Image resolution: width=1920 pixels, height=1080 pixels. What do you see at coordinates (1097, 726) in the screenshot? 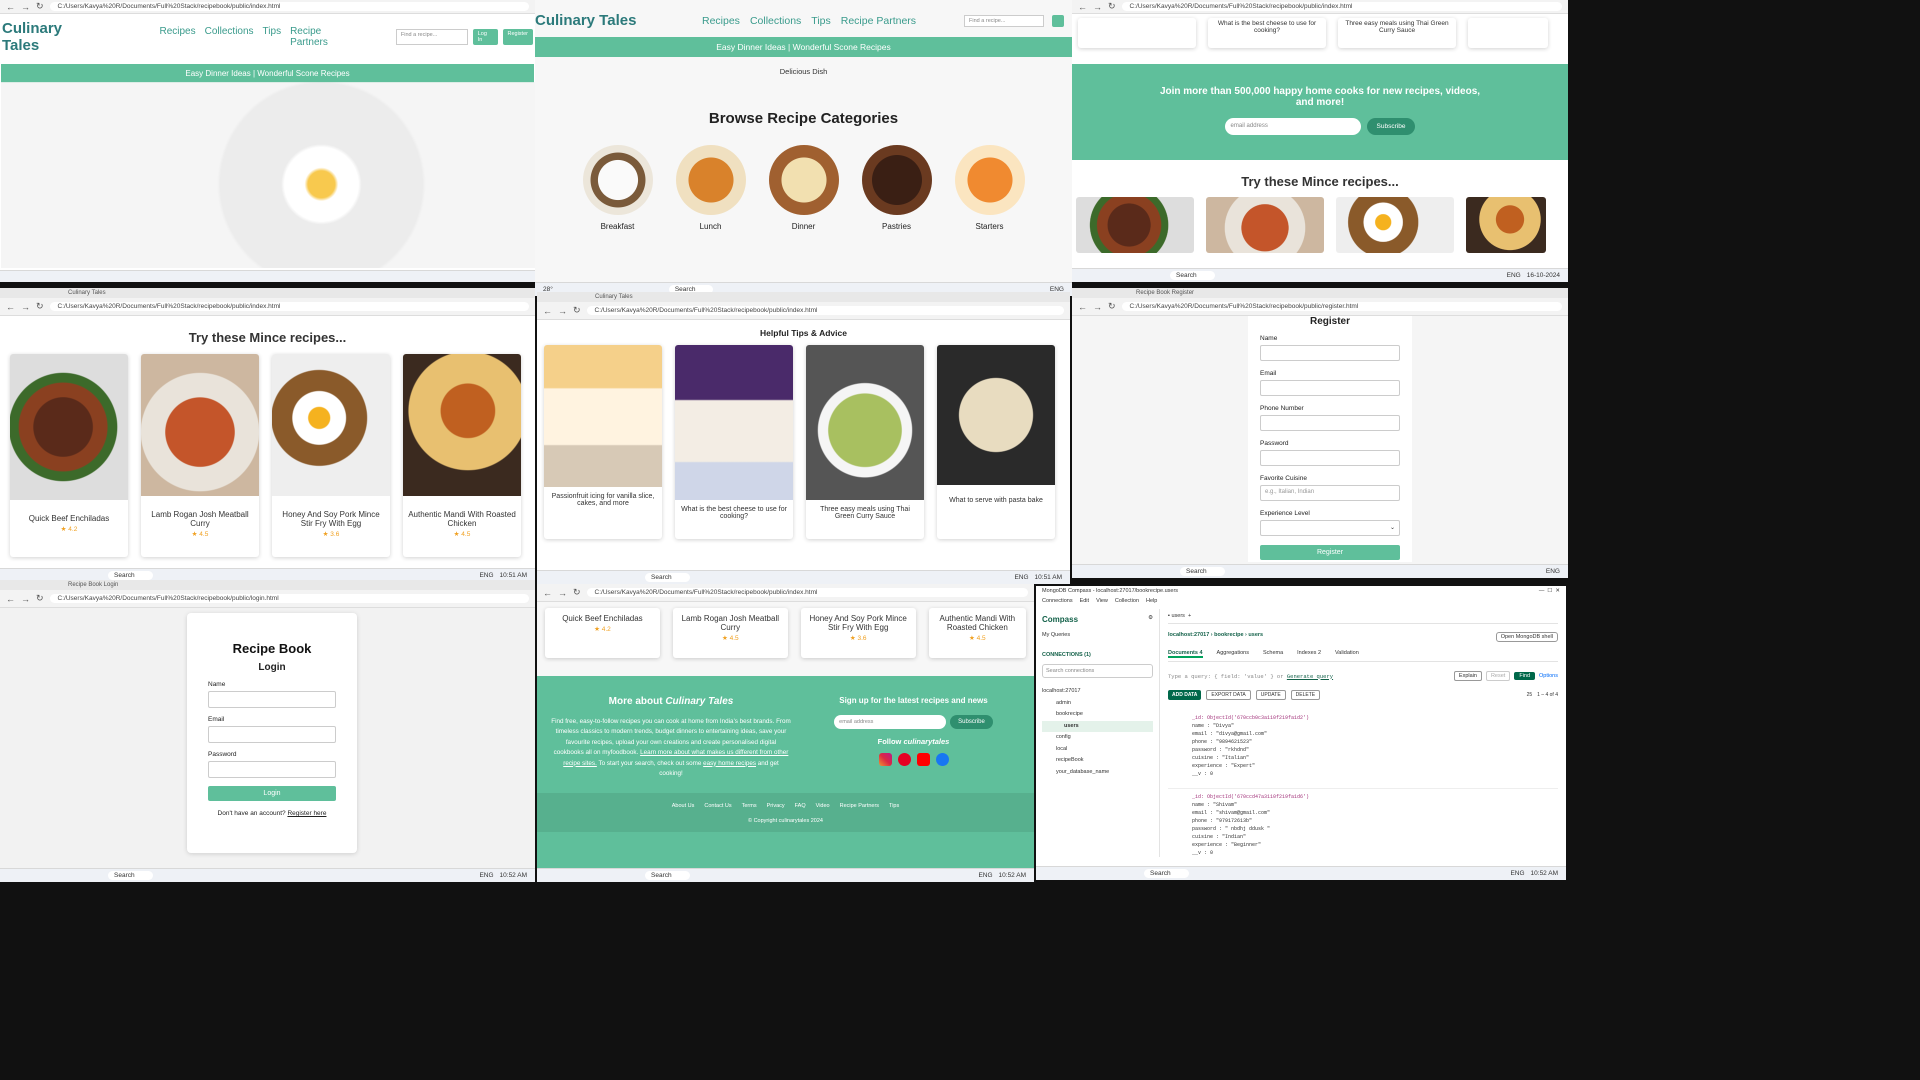
I see `tree-users: users` at bounding box center [1097, 726].